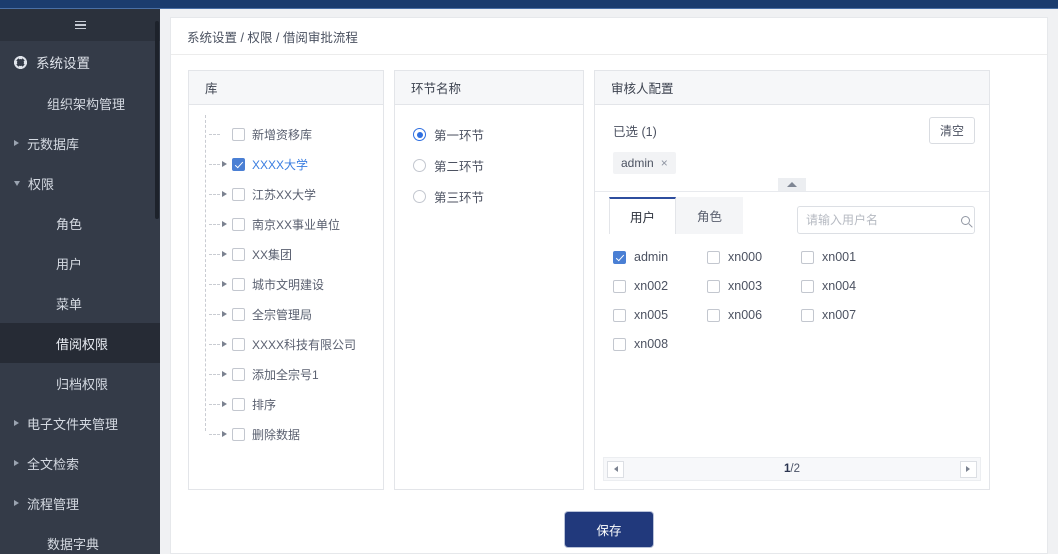  What do you see at coordinates (293, 404) in the screenshot?
I see `tree-row: 排序` at bounding box center [293, 404].